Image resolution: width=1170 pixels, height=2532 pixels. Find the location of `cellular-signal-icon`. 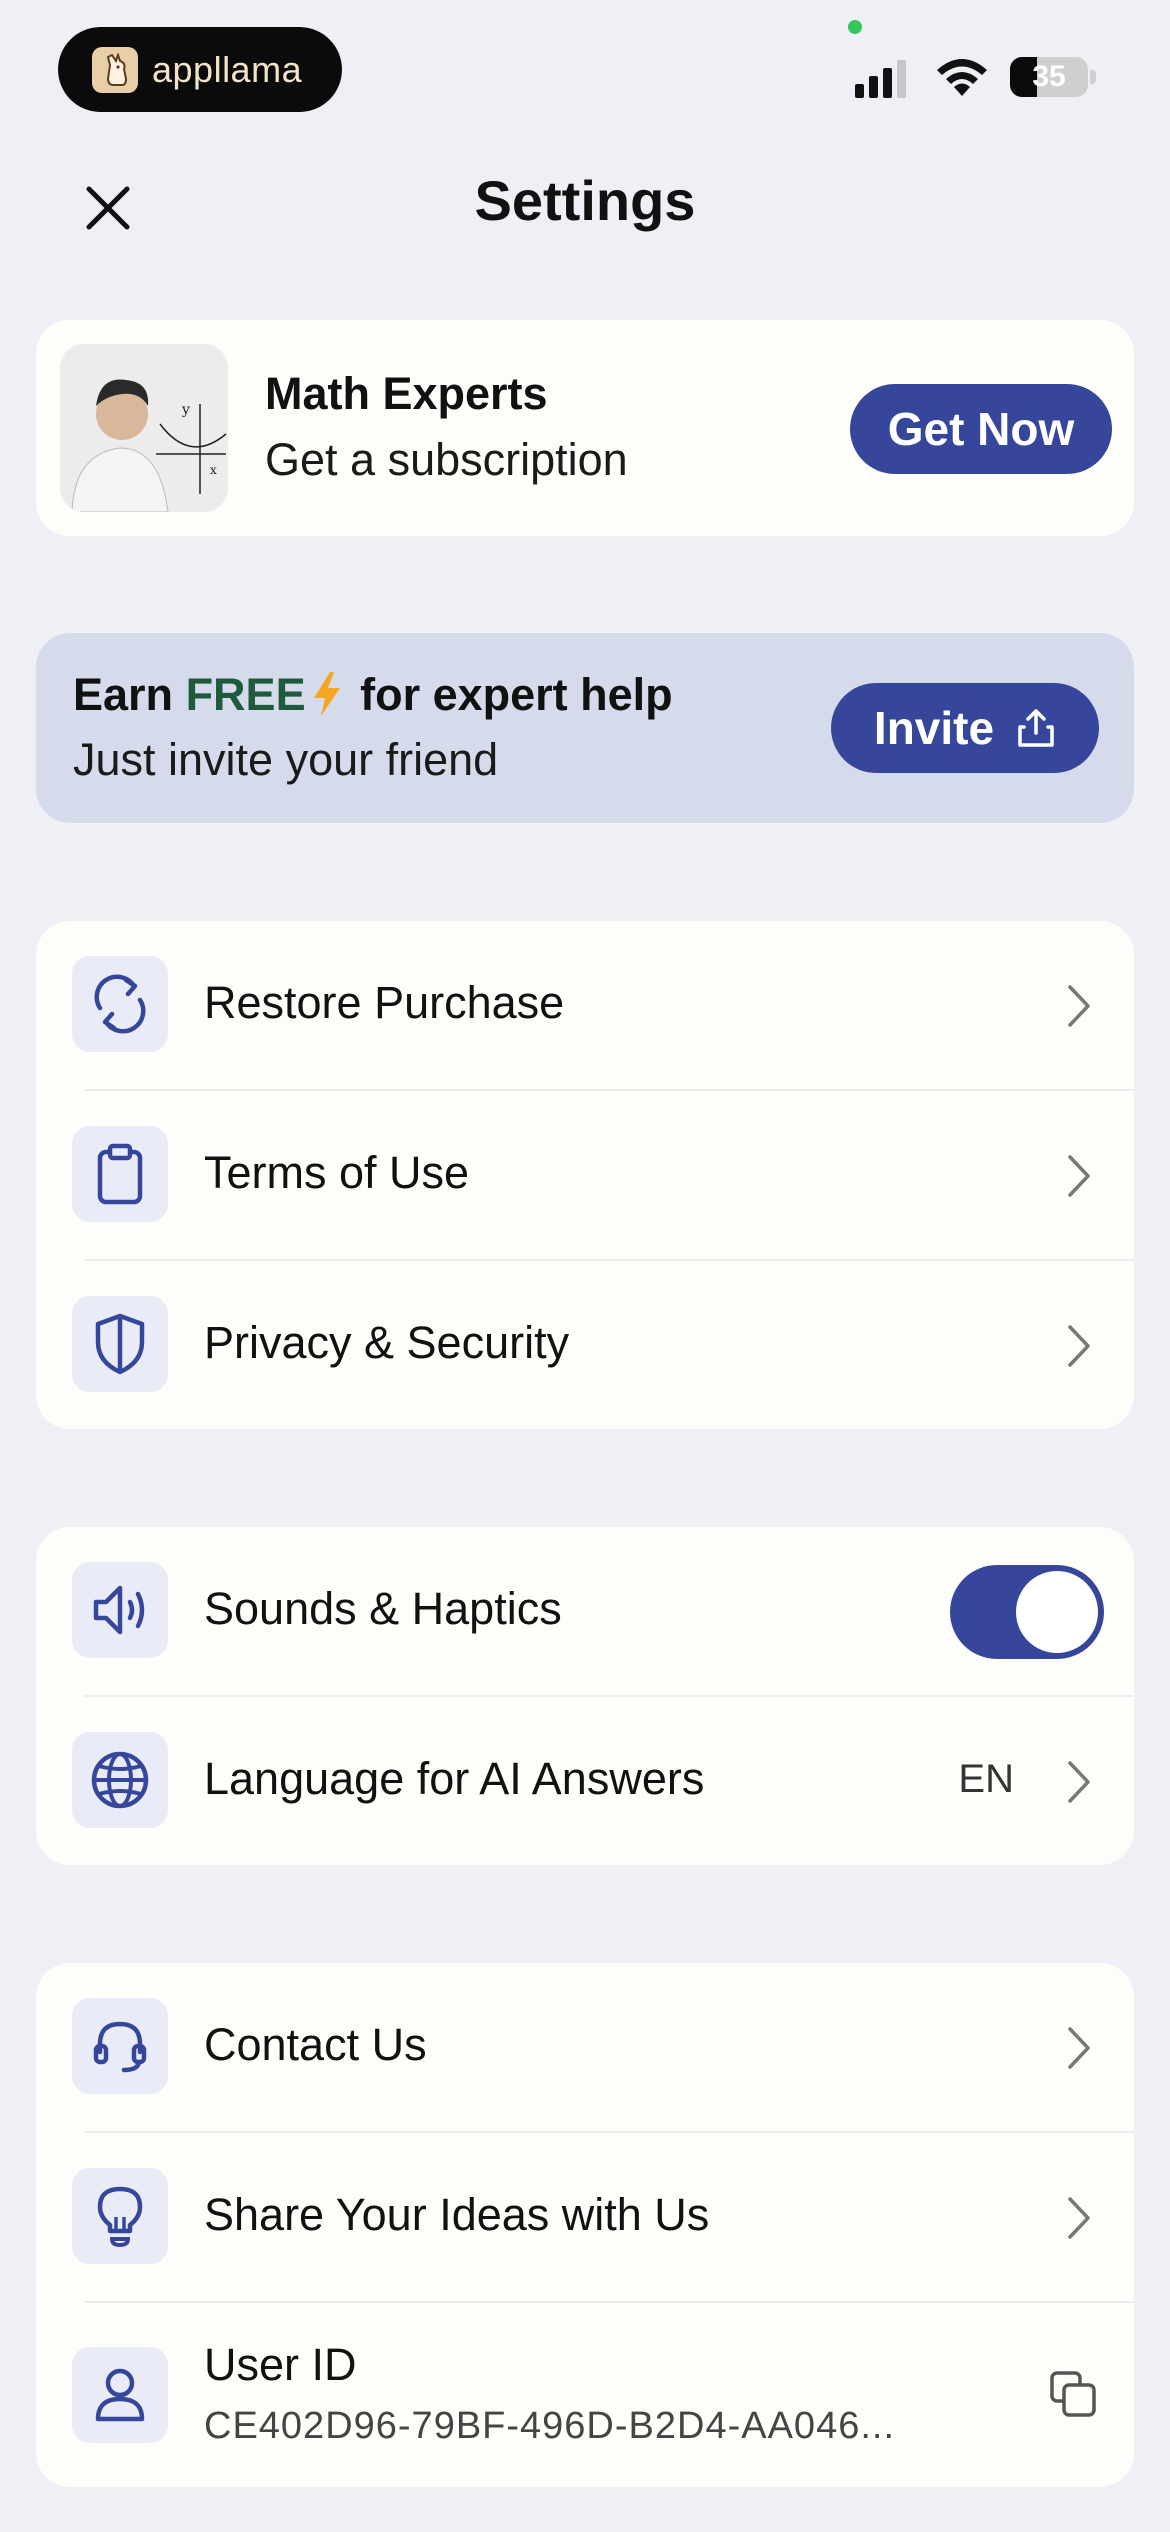

cellular-signal-icon is located at coordinates (880, 79).